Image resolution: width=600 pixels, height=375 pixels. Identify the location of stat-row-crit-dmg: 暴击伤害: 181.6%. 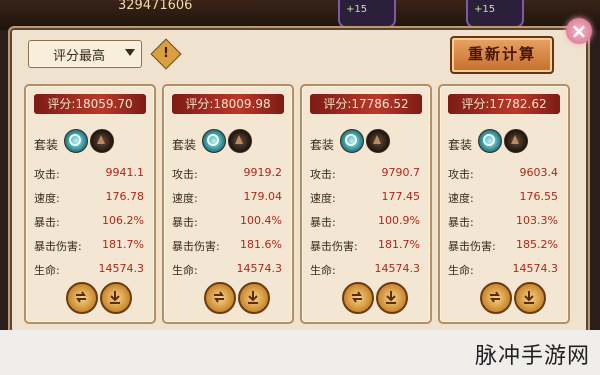
(228, 247).